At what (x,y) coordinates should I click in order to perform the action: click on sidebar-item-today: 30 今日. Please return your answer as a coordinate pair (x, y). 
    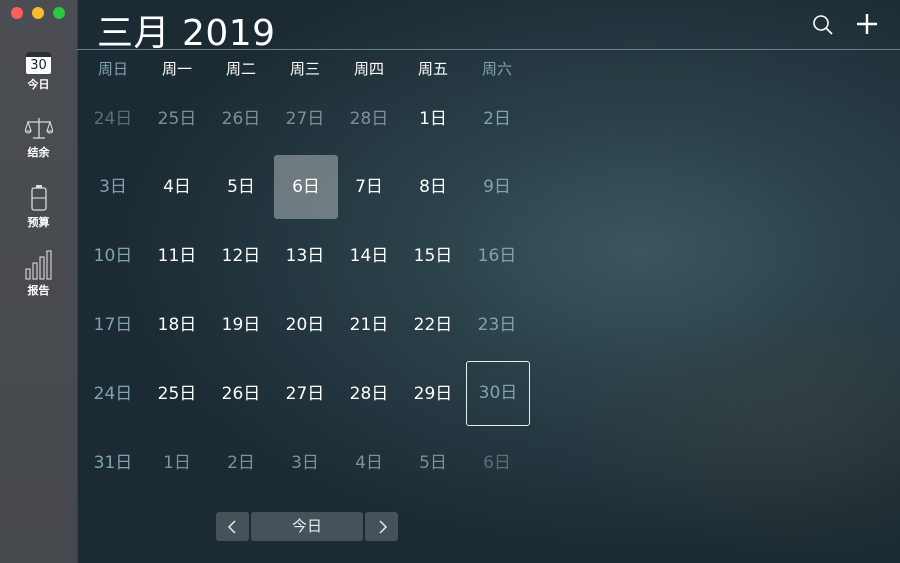
    Looking at the image, I should click on (38, 72).